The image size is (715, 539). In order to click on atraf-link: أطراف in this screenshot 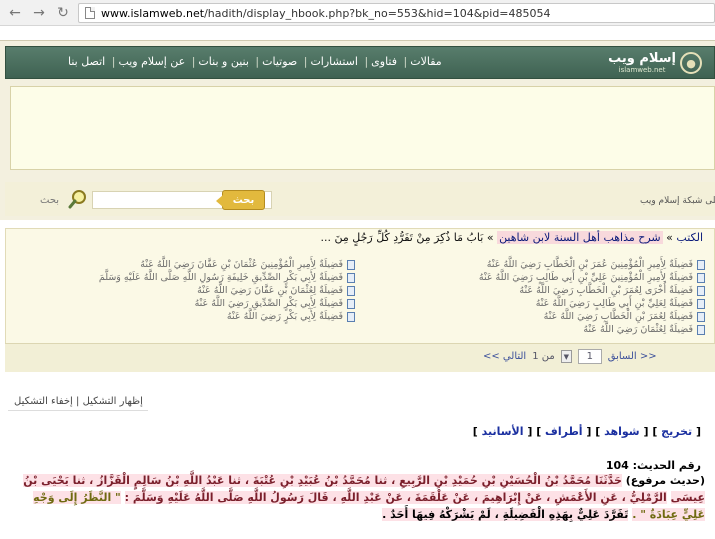, I will do `click(564, 431)`.